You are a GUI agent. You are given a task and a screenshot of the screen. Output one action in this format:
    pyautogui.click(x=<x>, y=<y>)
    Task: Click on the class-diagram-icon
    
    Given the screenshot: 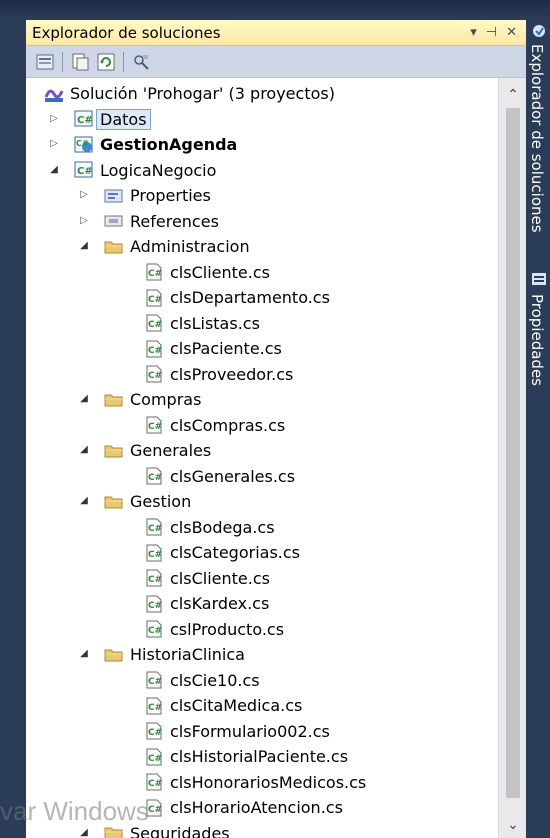 What is the action you would take?
    pyautogui.click(x=141, y=62)
    